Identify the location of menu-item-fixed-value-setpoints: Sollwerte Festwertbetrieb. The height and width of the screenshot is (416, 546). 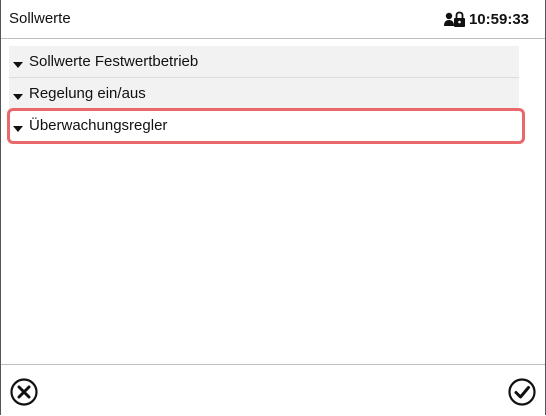
(264, 62).